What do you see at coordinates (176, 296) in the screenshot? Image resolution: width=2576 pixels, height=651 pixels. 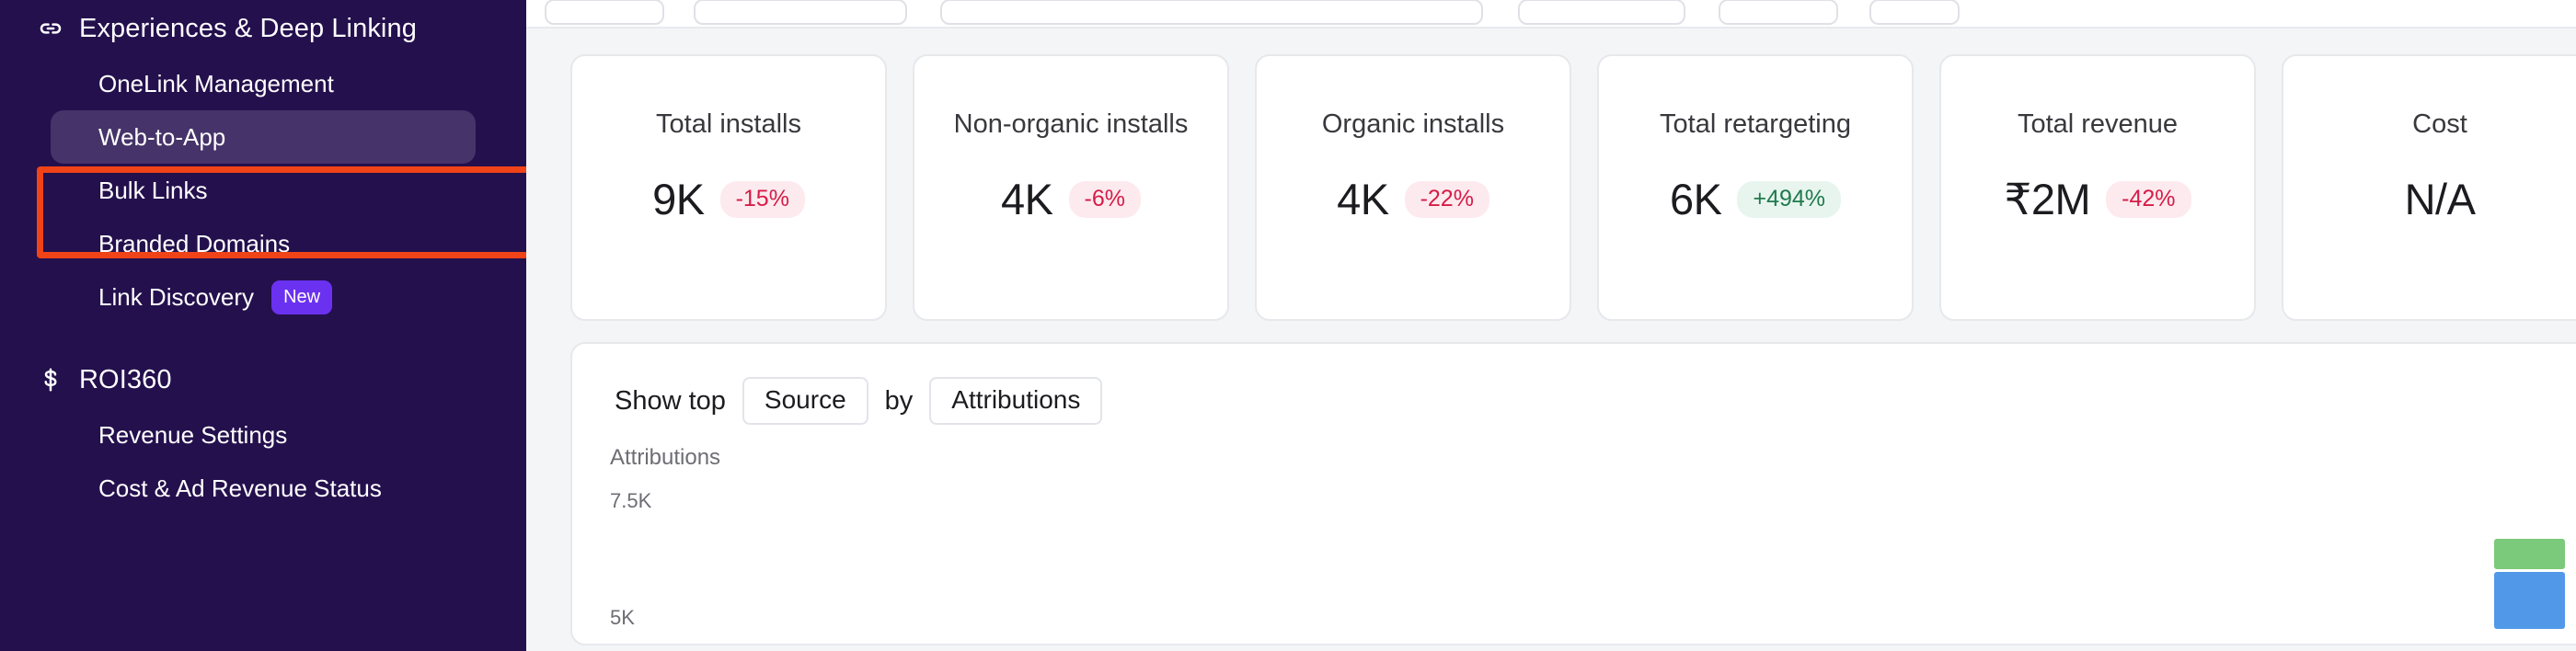 I see `sidebar-item-label: Link Discovery` at bounding box center [176, 296].